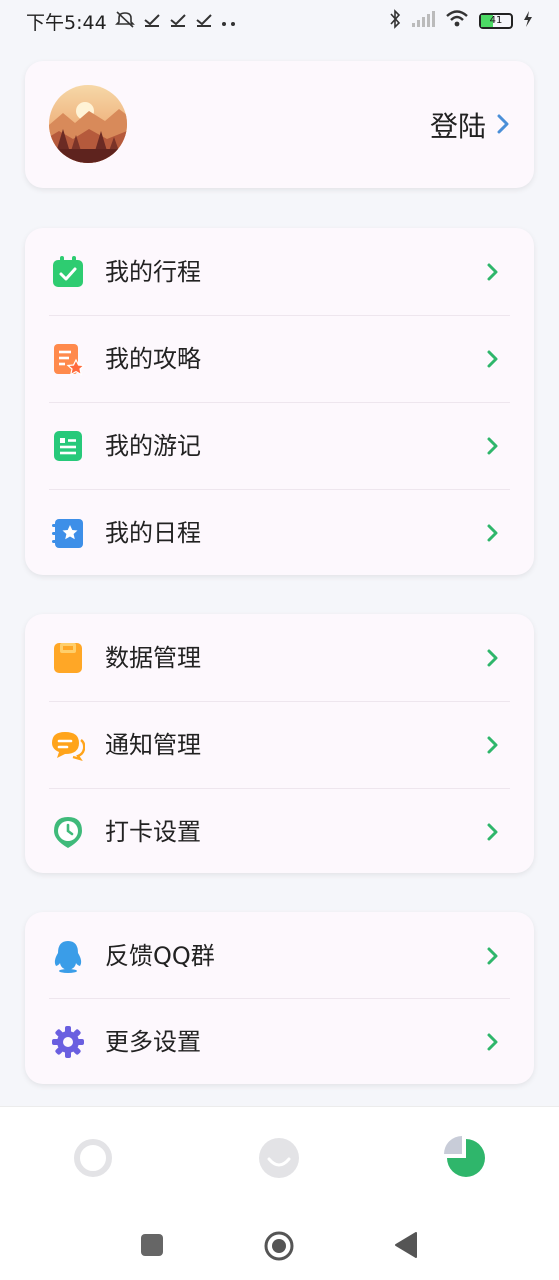 The width and height of the screenshot is (559, 1280). What do you see at coordinates (68, 446) in the screenshot?
I see `notes-icon` at bounding box center [68, 446].